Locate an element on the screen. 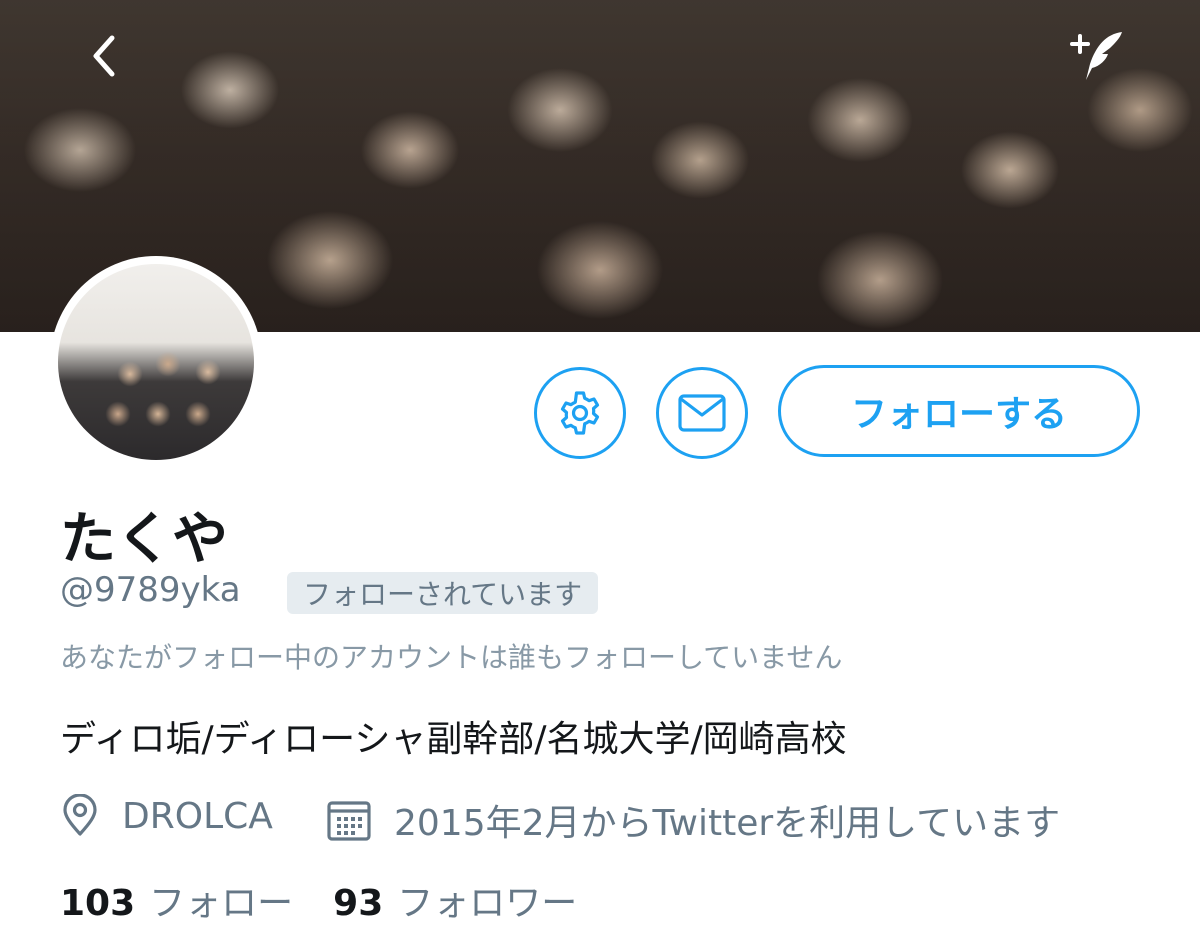 The width and height of the screenshot is (1200, 951). gear-icon is located at coordinates (580, 413).